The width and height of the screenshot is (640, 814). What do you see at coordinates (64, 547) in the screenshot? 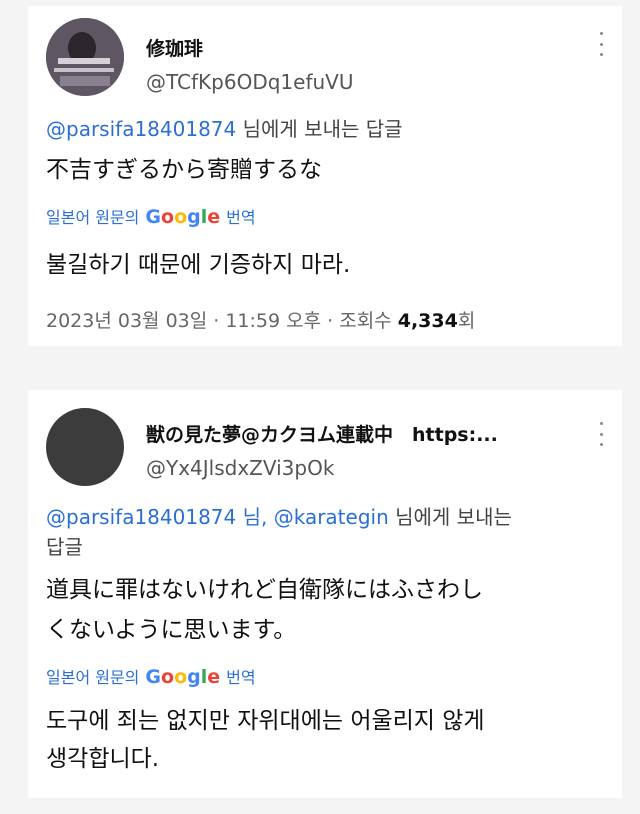
I see `reply-context-line2: 답글` at bounding box center [64, 547].